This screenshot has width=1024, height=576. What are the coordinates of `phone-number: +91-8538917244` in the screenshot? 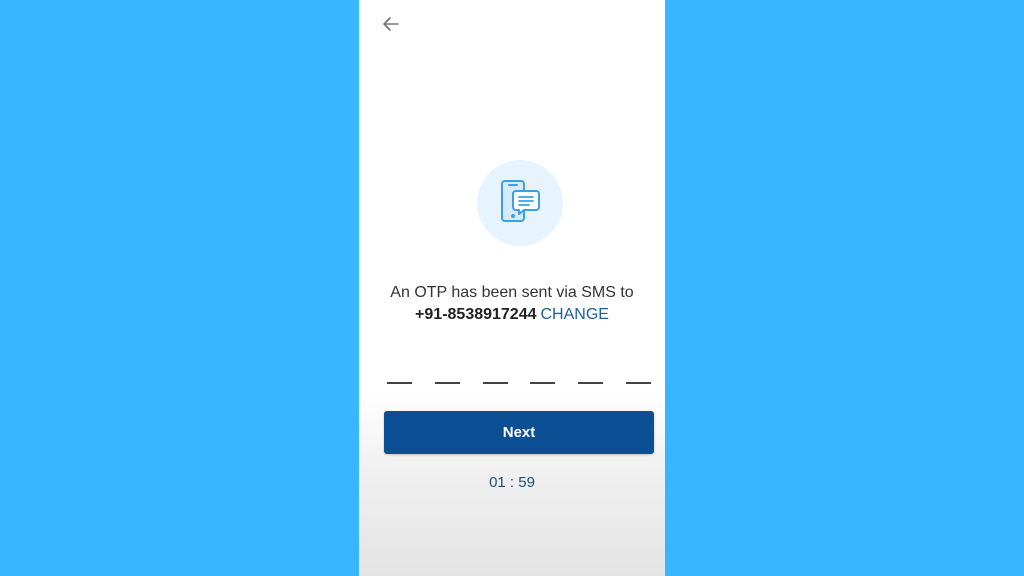 It's located at (476, 314).